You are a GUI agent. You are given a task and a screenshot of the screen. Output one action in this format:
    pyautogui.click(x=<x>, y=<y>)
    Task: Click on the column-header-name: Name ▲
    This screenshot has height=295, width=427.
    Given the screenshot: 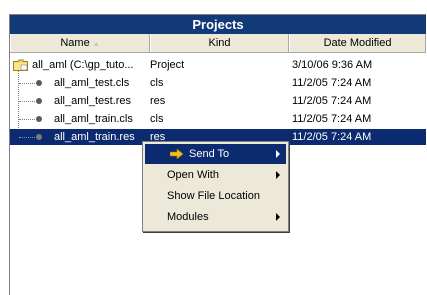 What is the action you would take?
    pyautogui.click(x=80, y=43)
    